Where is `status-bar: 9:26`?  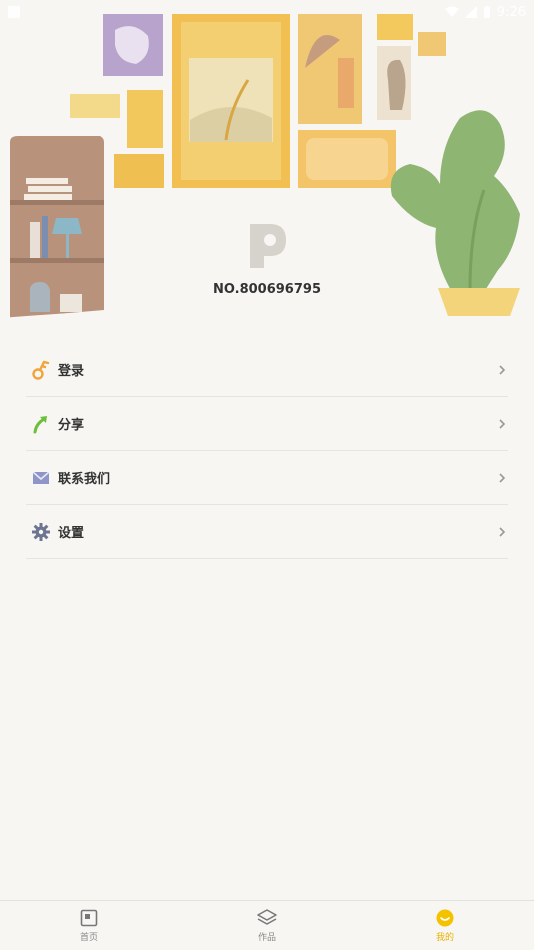 status-bar: 9:26 is located at coordinates (267, 12).